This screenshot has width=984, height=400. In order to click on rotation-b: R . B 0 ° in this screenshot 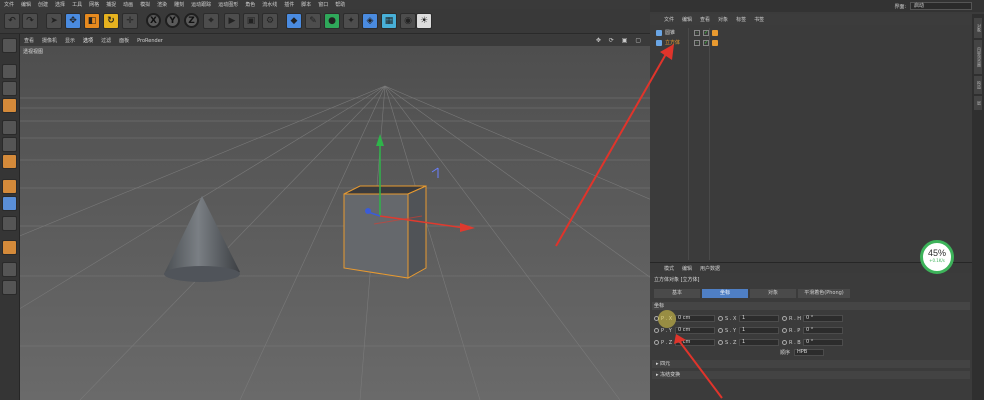, I will do `click(812, 342)`.